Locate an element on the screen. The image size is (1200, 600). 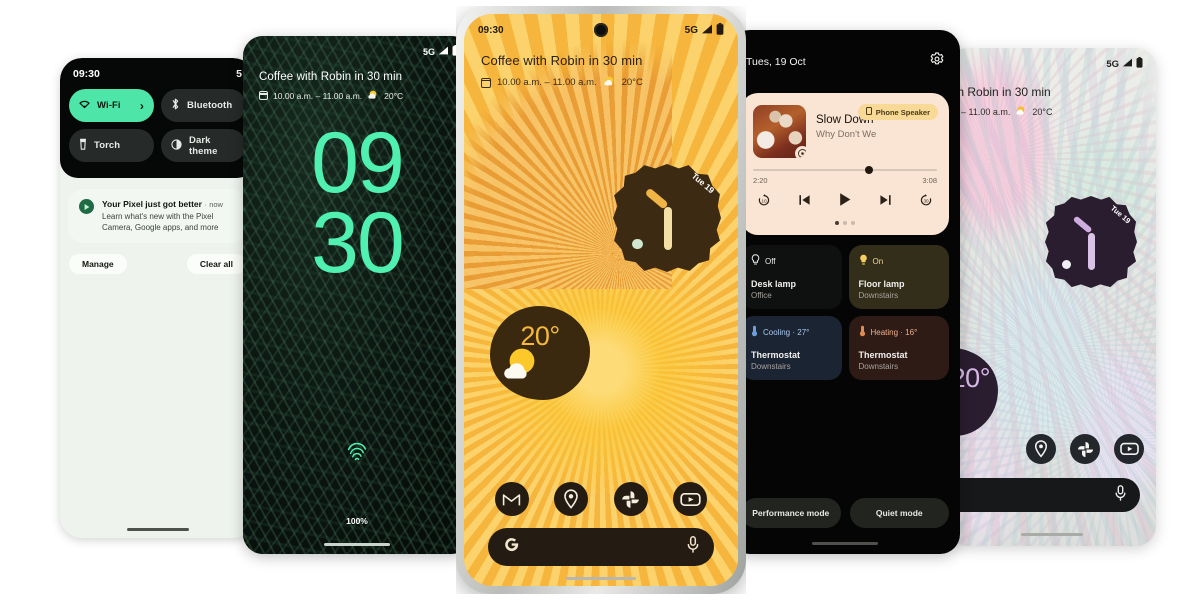
device-state: Heating · 16° is located at coordinates (894, 332).